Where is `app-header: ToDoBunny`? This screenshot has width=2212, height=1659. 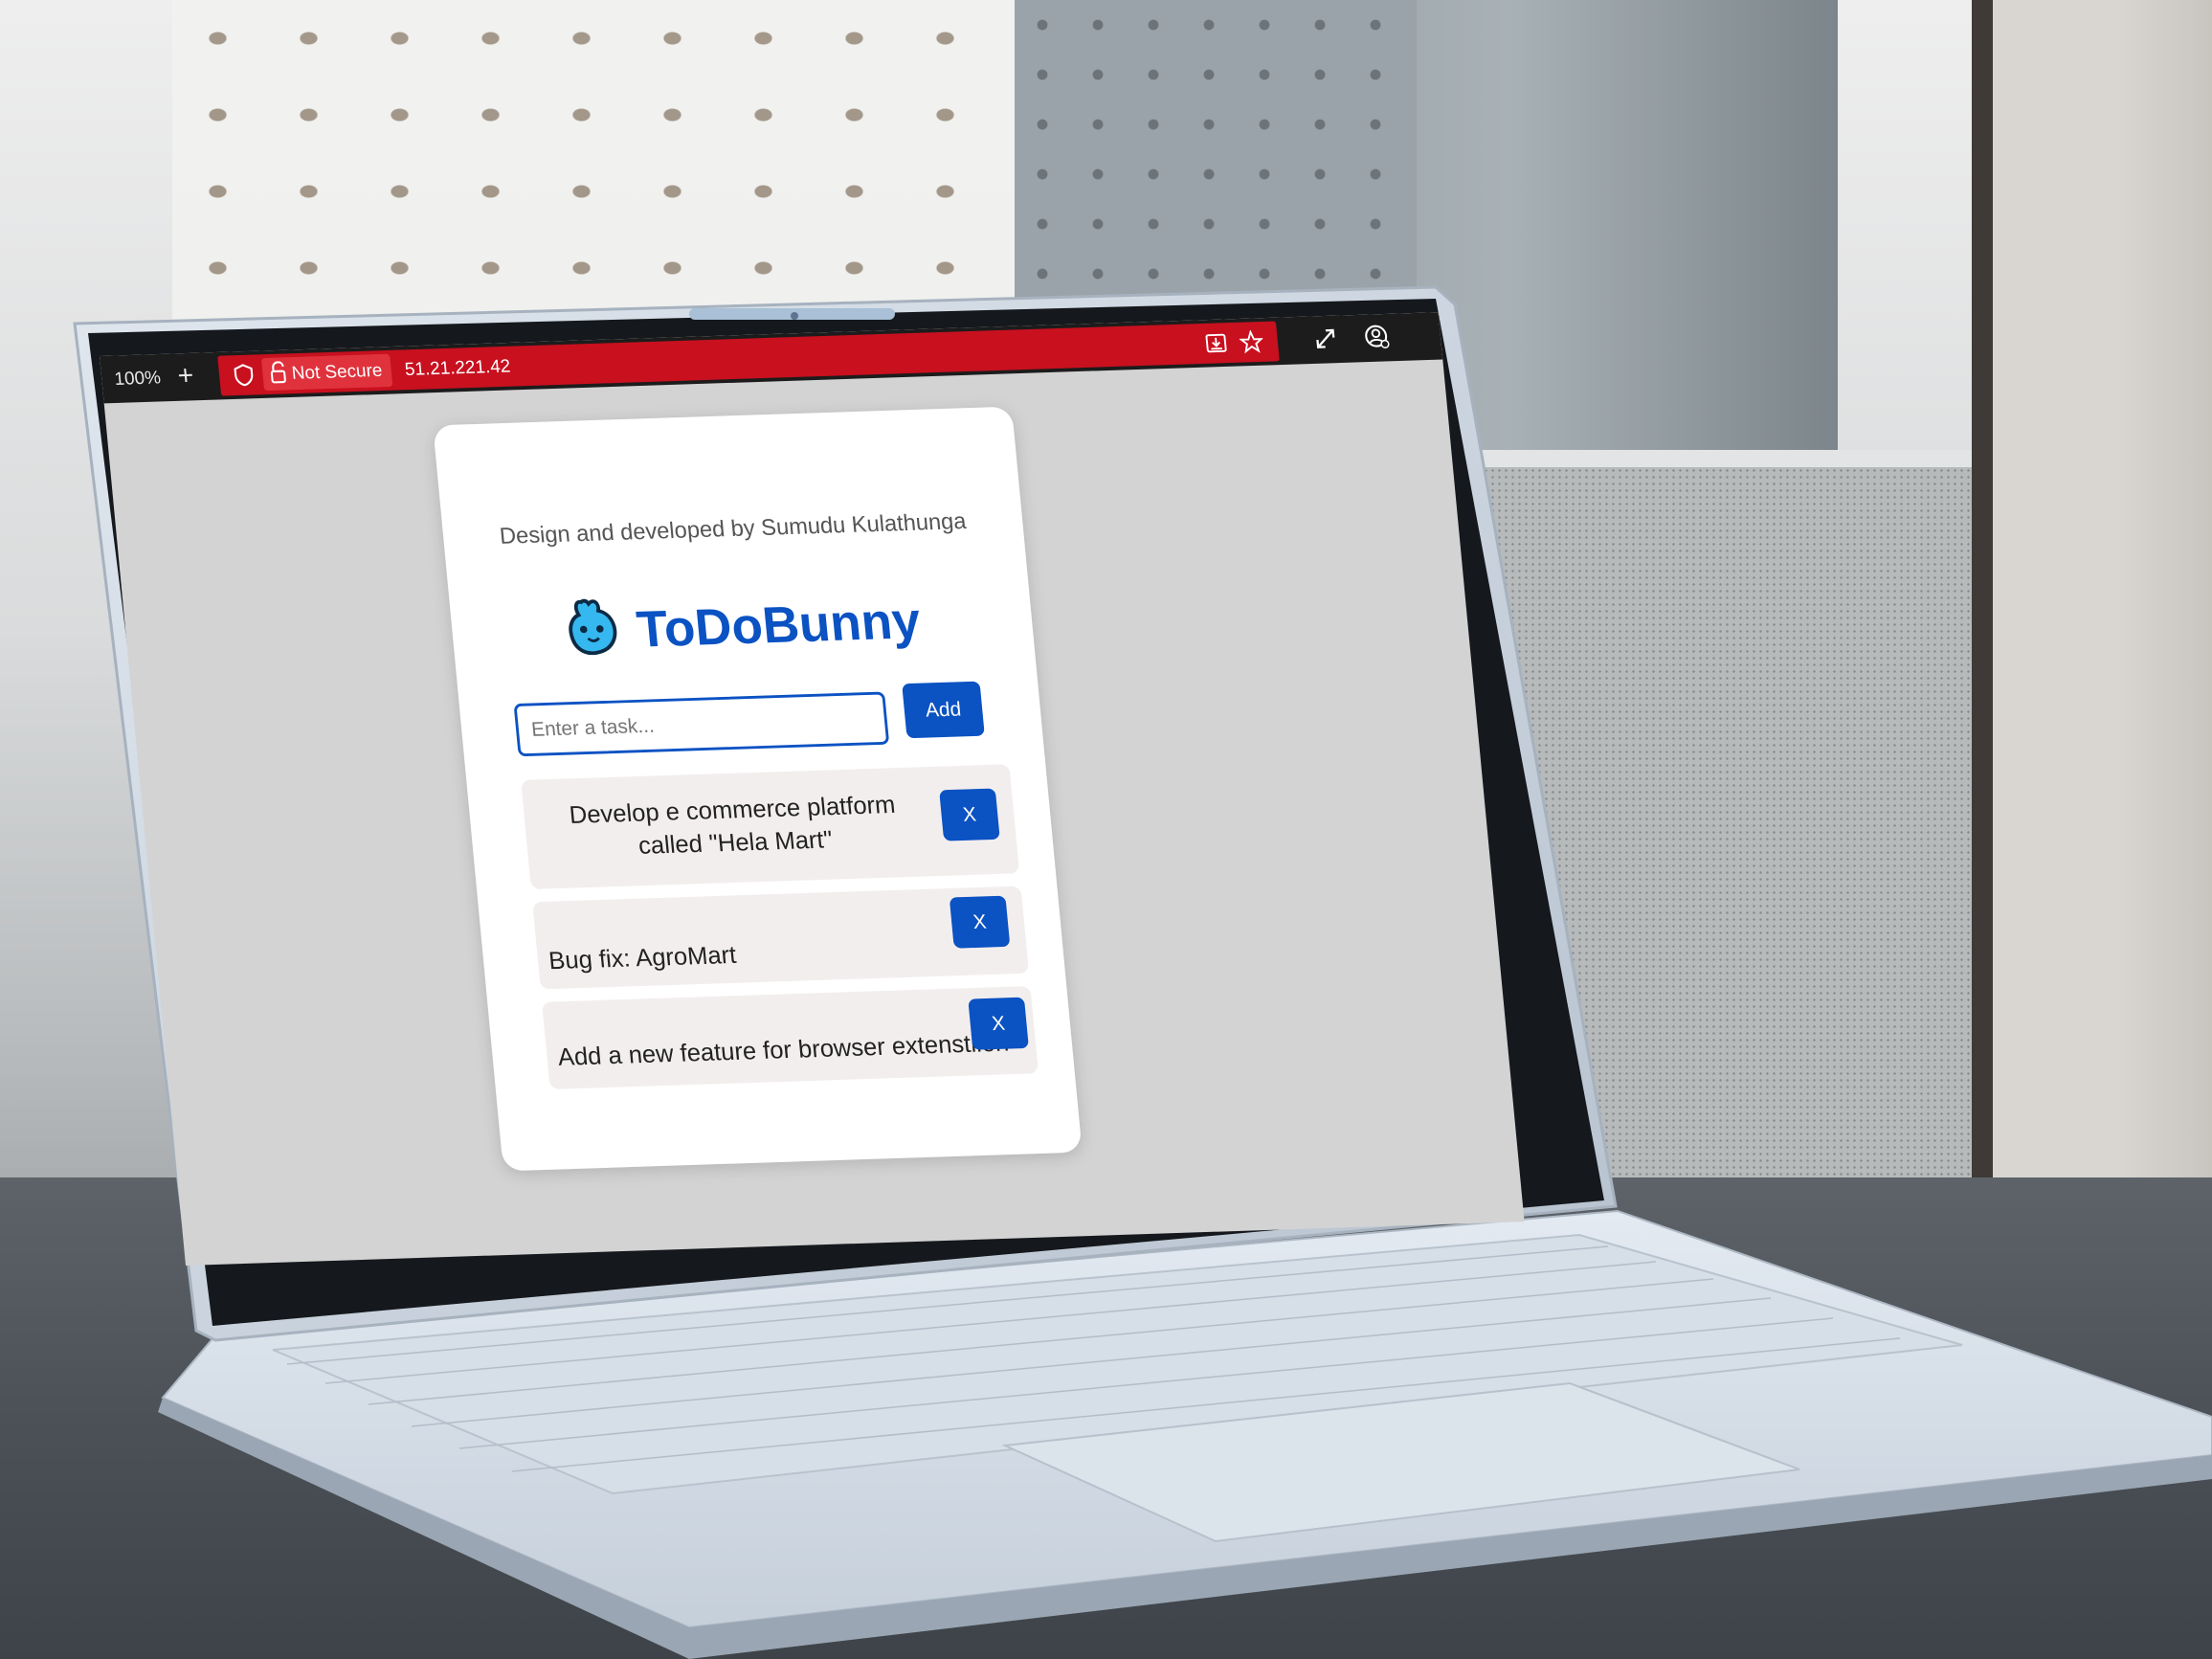
app-header: ToDoBunny is located at coordinates (743, 630).